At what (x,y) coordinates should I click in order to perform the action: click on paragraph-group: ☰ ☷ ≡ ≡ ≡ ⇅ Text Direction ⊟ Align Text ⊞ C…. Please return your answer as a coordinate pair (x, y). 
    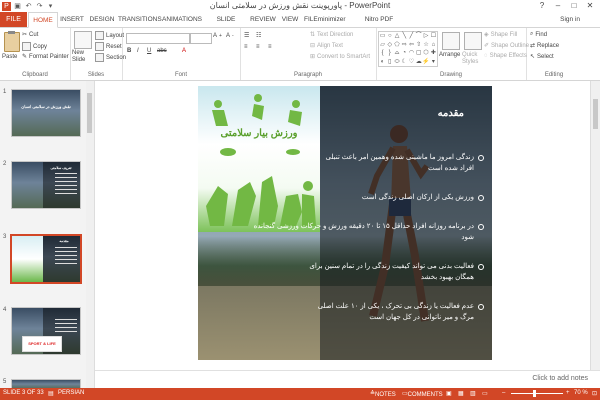
    Looking at the image, I should click on (308, 54).